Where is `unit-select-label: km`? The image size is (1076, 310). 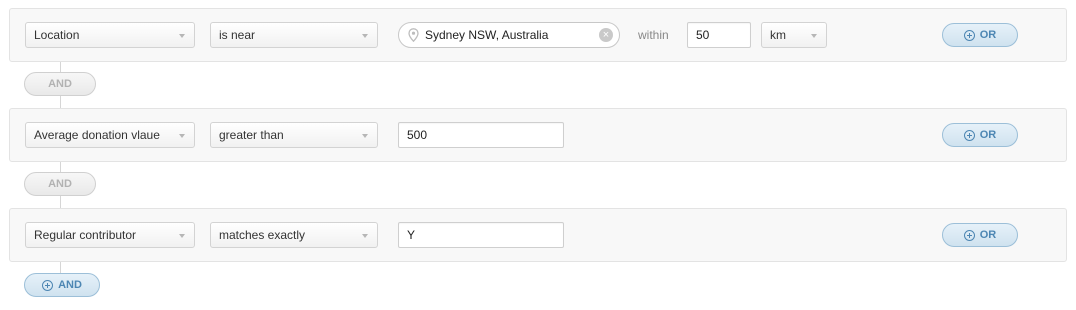
unit-select-label: km is located at coordinates (778, 35).